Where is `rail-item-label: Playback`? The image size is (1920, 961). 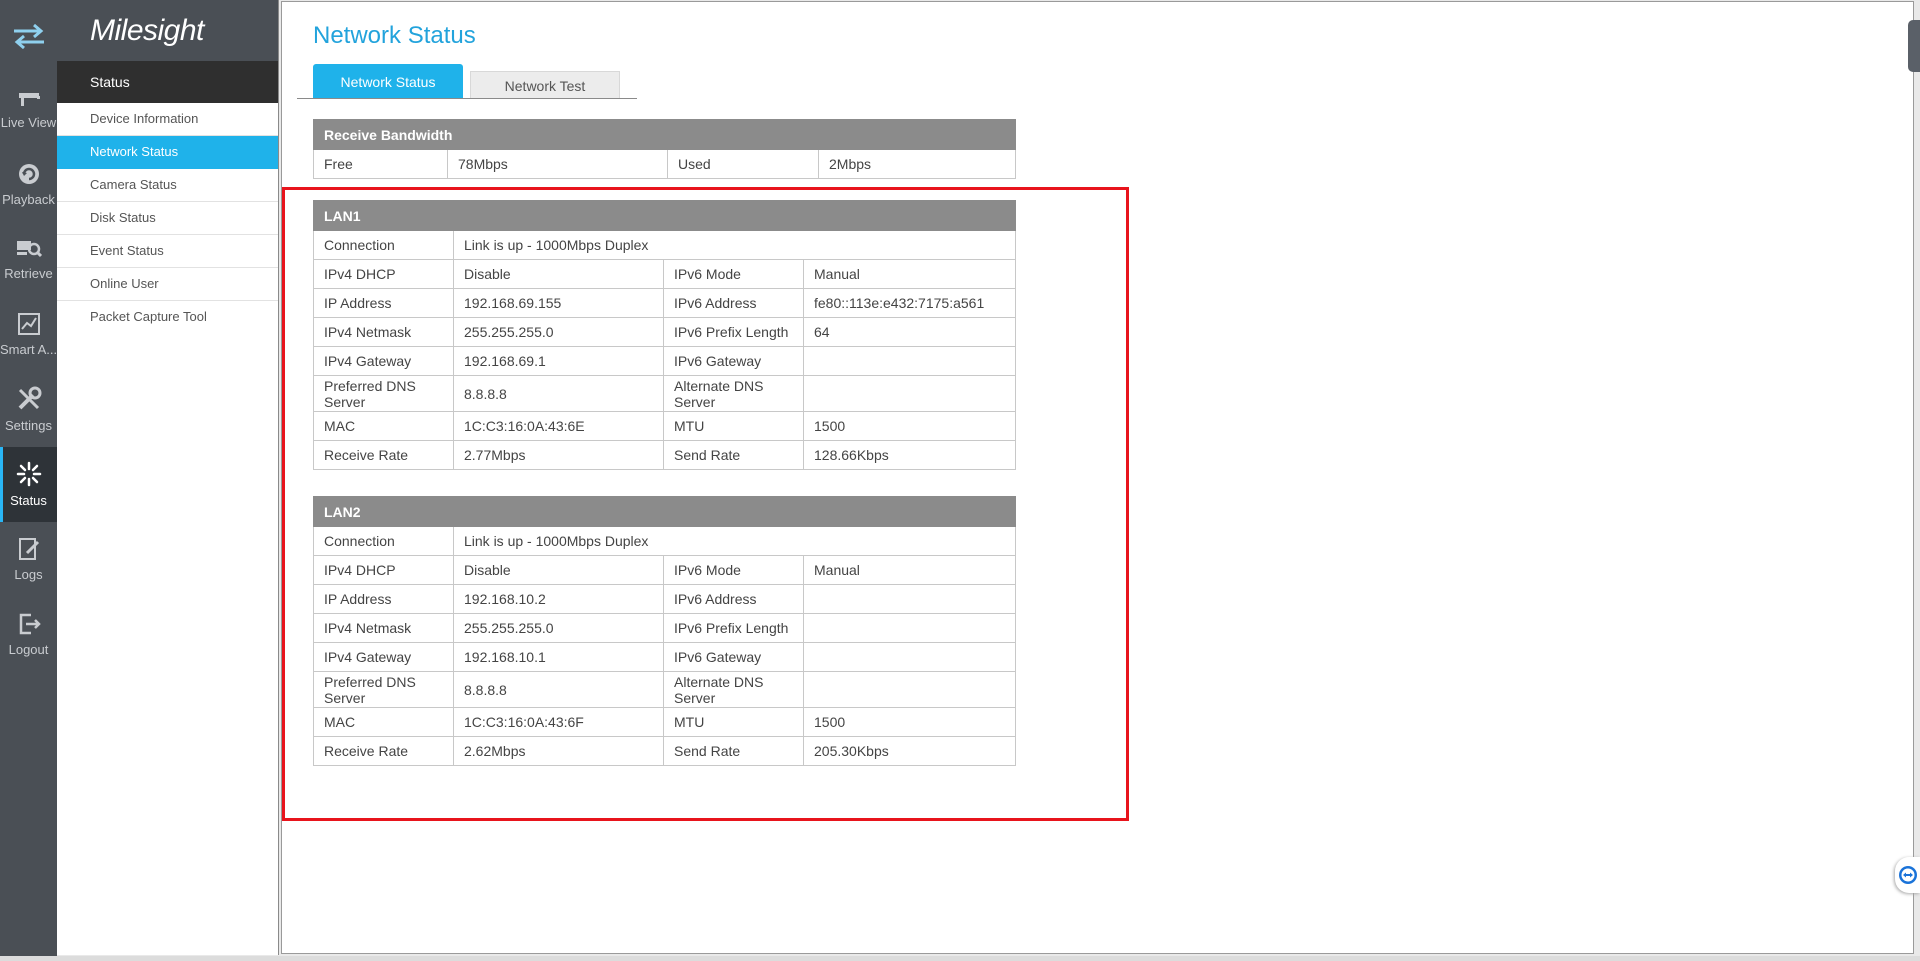
rail-item-label: Playback is located at coordinates (28, 199).